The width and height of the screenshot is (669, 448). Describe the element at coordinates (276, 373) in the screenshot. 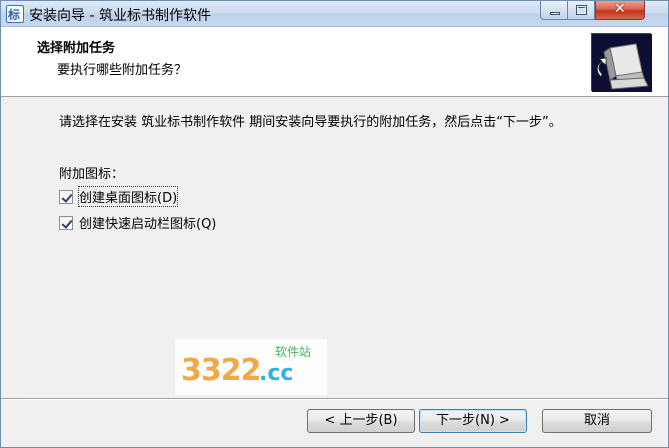

I see `watermark-suffix: .cc` at that location.